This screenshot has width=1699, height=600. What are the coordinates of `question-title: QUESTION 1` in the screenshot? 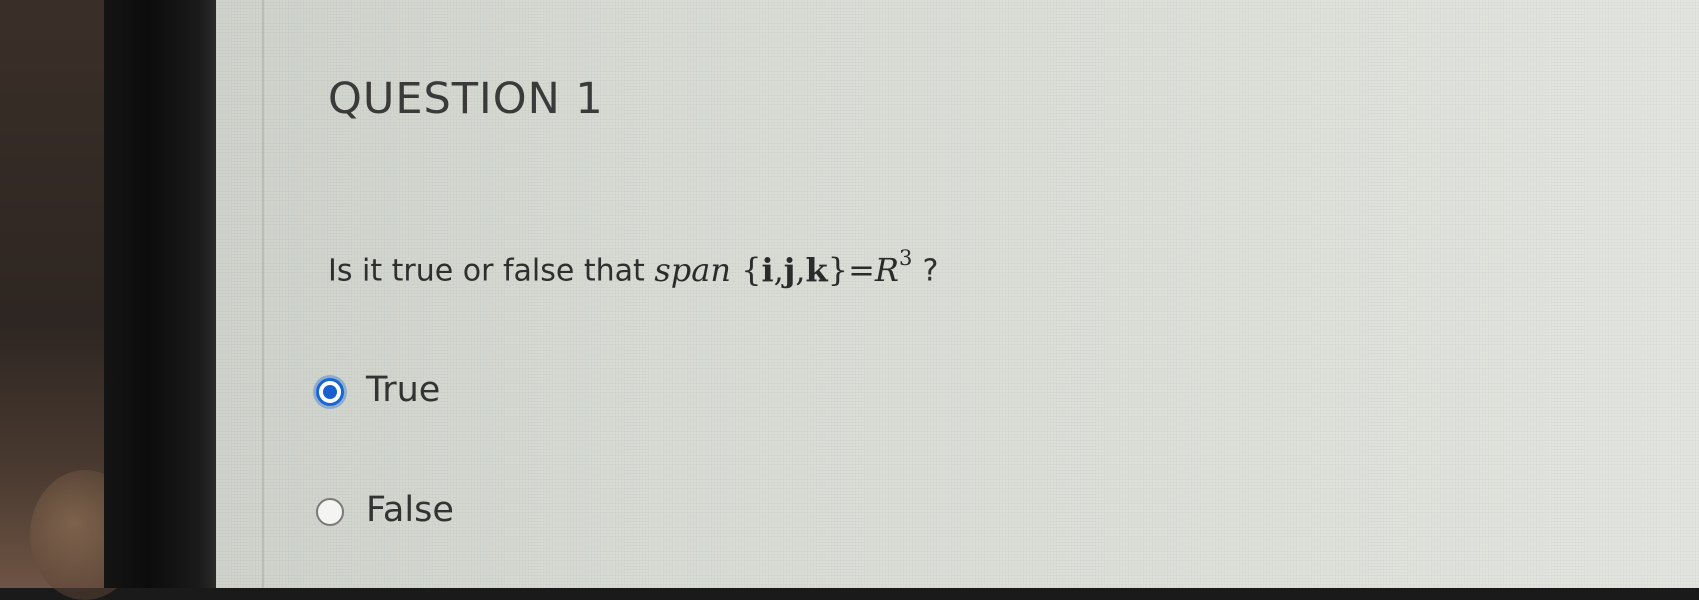 It's located at (466, 99).